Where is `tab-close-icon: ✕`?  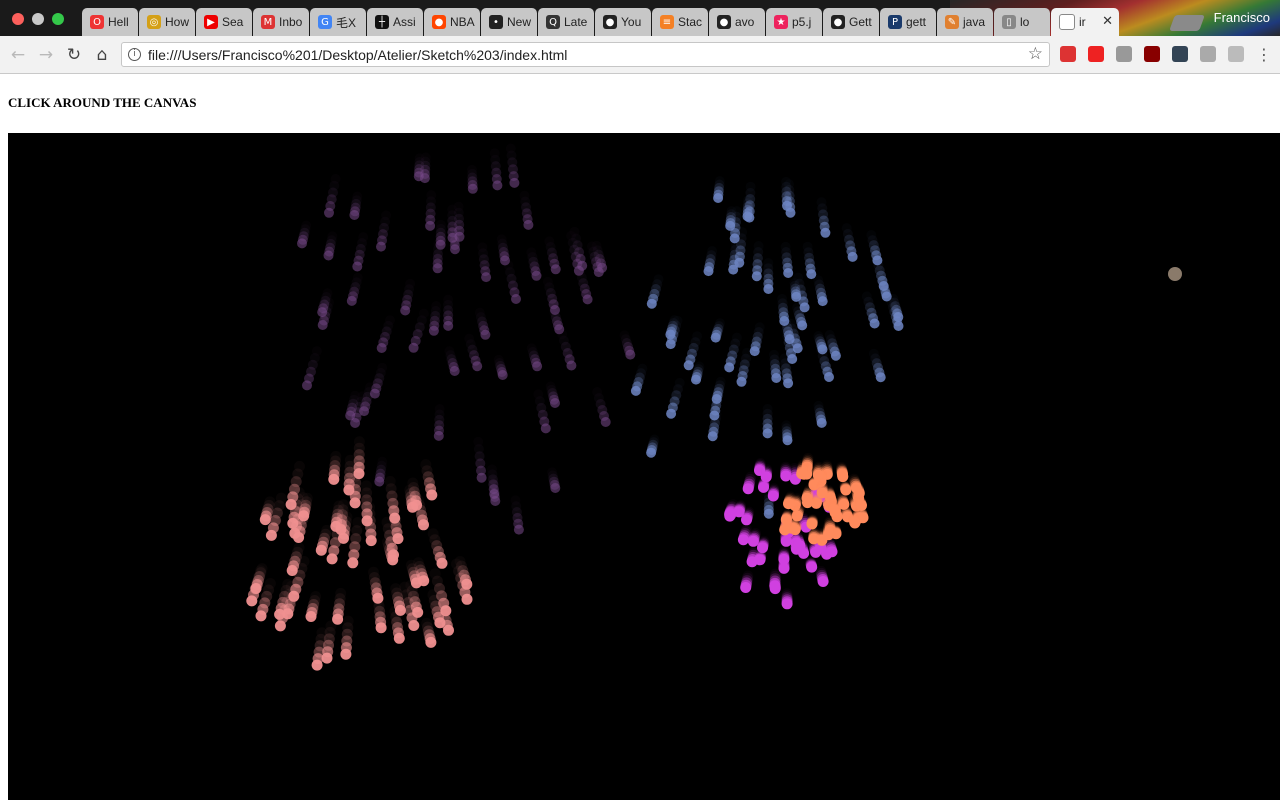
tab-close-icon: ✕ is located at coordinates (1107, 21).